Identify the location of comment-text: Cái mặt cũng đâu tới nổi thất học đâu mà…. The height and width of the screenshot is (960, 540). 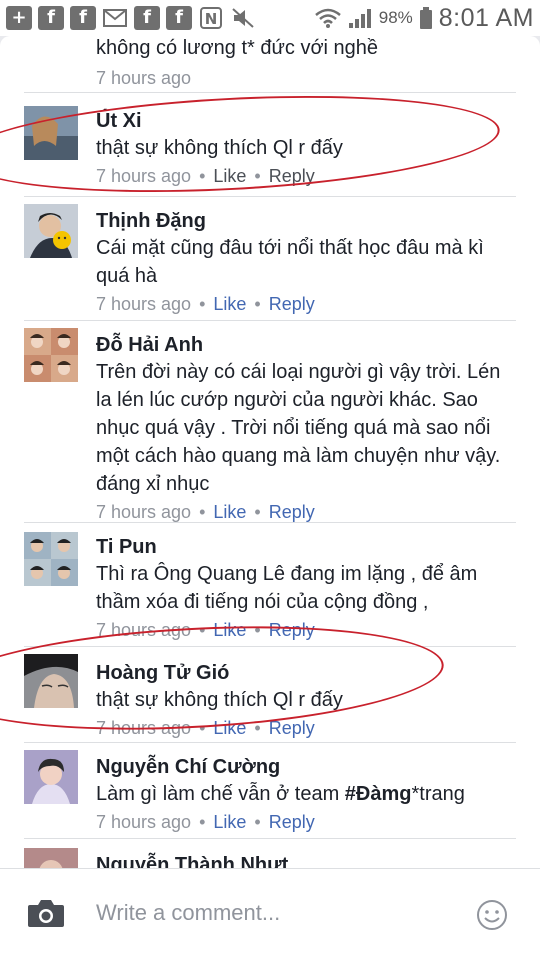
(290, 262).